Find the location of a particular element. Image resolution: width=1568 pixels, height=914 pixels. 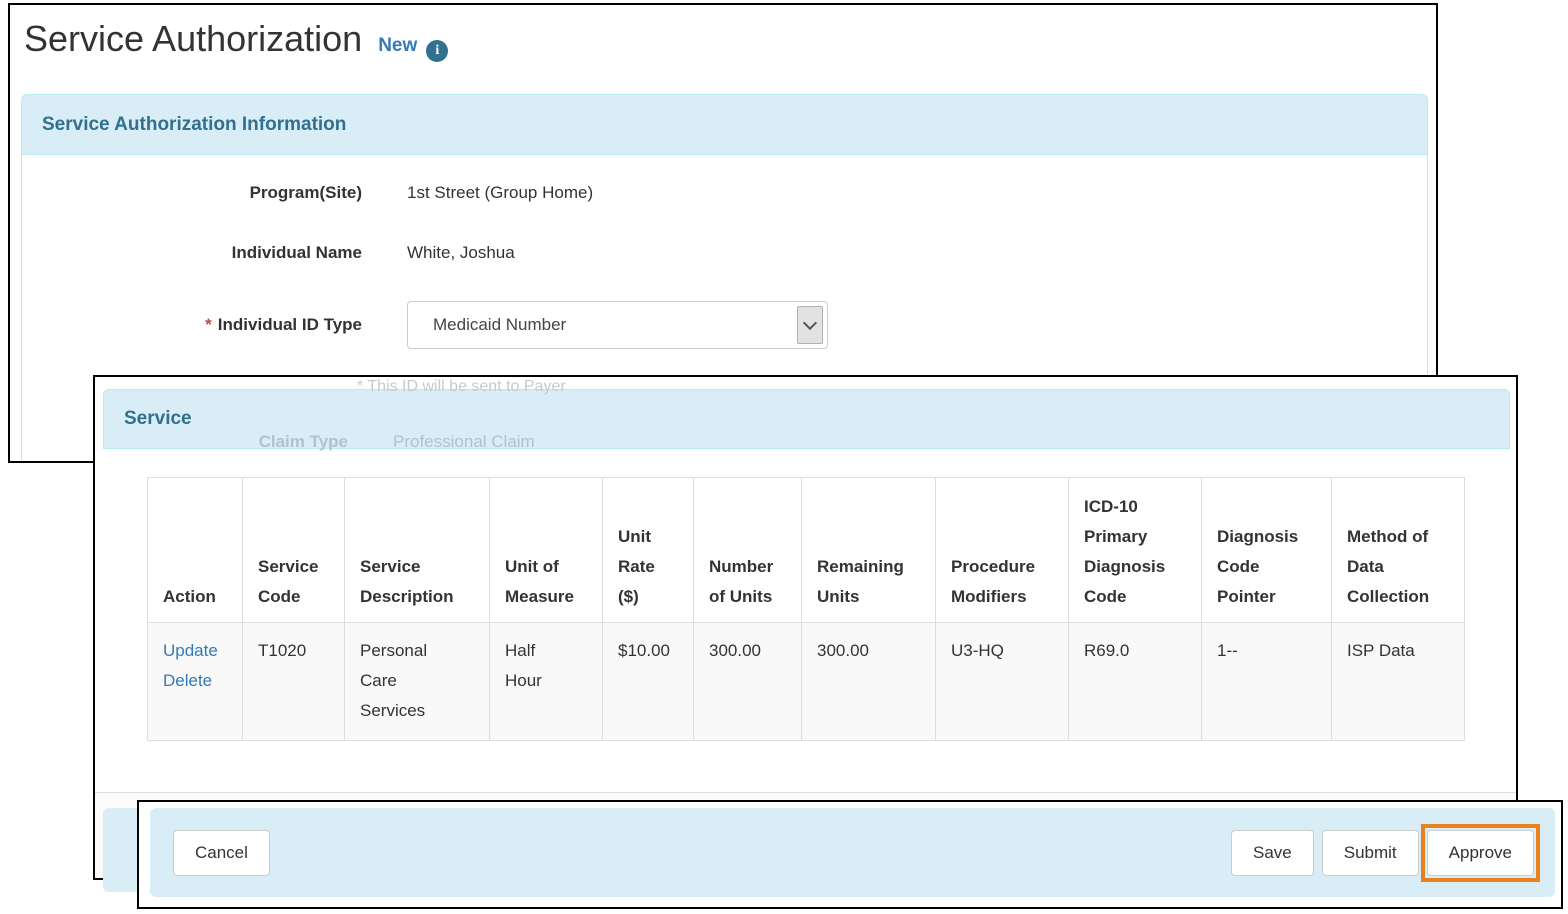

action-cell: Update Delete is located at coordinates (195, 681).